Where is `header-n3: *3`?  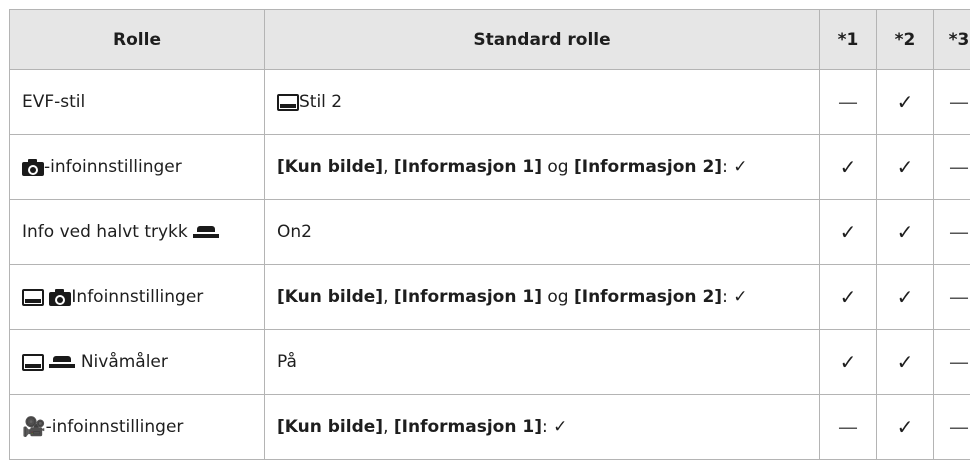
header-n3: *3 is located at coordinates (952, 40).